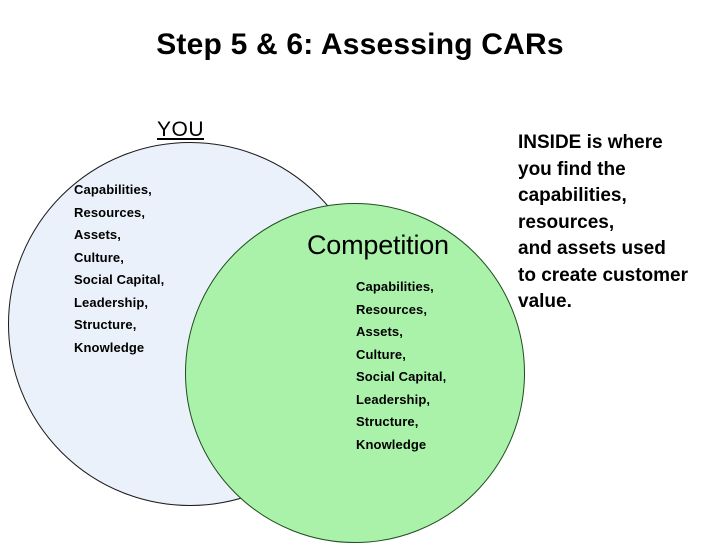 Image resolution: width=720 pixels, height=543 pixels. I want to click on venn-label-competition: Competition, so click(378, 245).